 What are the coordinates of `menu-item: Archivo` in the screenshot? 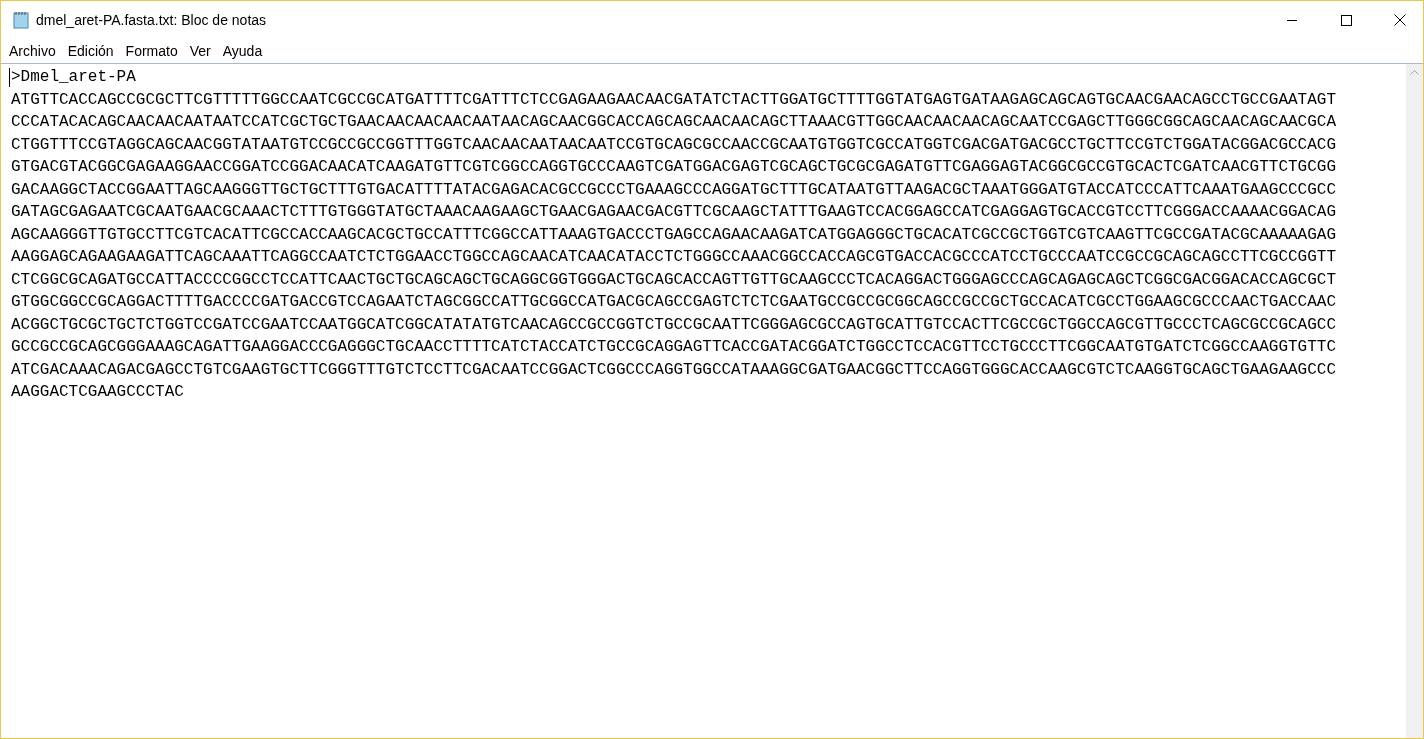 It's located at (32, 51).